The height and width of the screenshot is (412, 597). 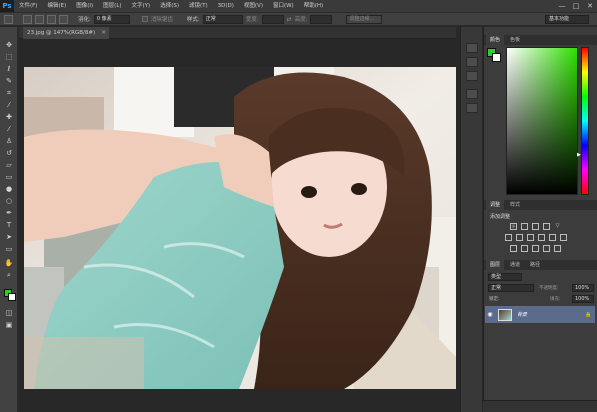 What do you see at coordinates (472, 108) in the screenshot?
I see `paragraph-icon` at bounding box center [472, 108].